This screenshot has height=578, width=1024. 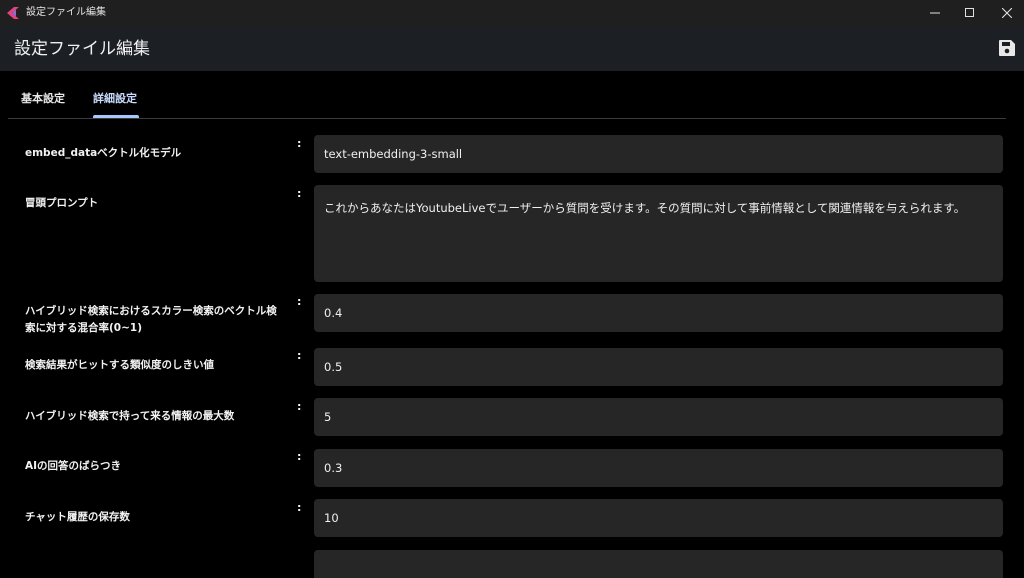 I want to click on hybrid-mix-ratio-colon: :, so click(x=299, y=301).